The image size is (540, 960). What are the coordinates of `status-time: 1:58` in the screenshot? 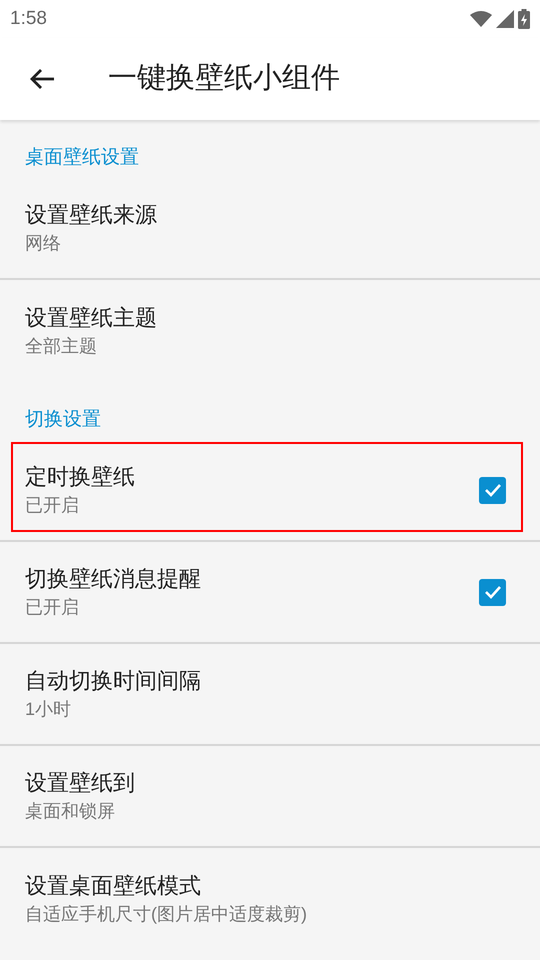 It's located at (28, 18).